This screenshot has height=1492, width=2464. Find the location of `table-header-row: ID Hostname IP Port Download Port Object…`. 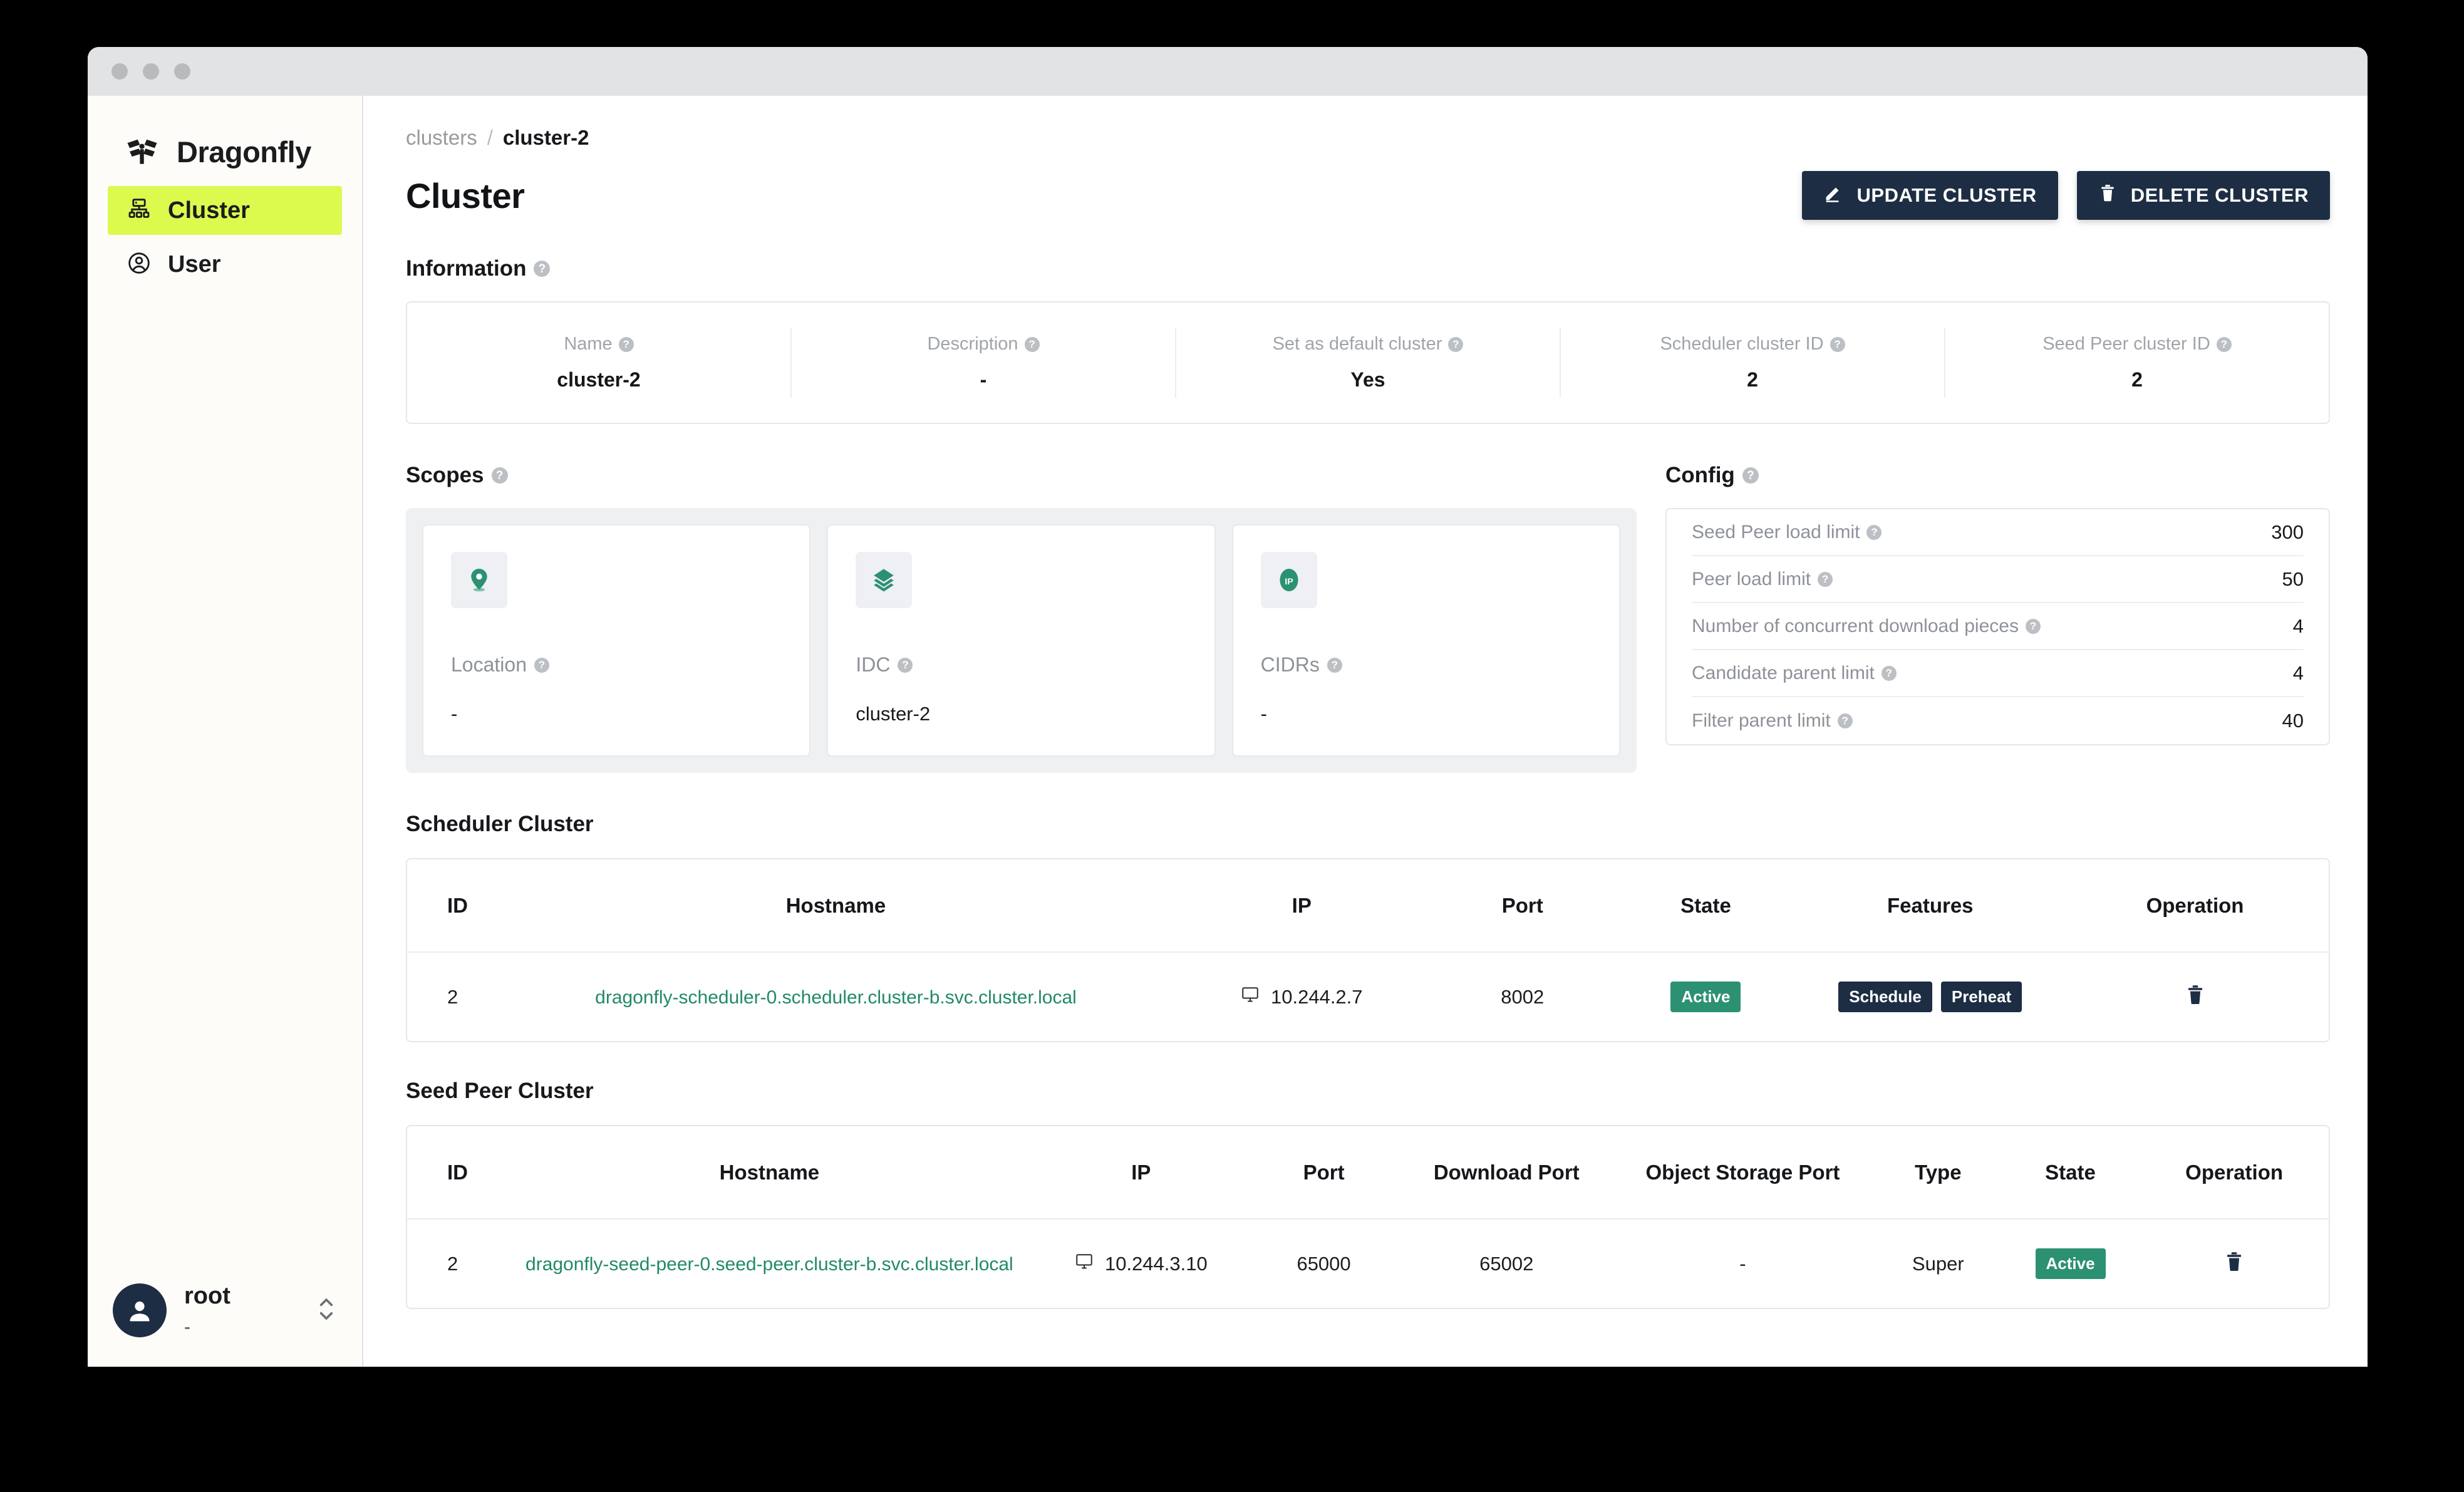

table-header-row: ID Hostname IP Port Download Port Object… is located at coordinates (1368, 1172).